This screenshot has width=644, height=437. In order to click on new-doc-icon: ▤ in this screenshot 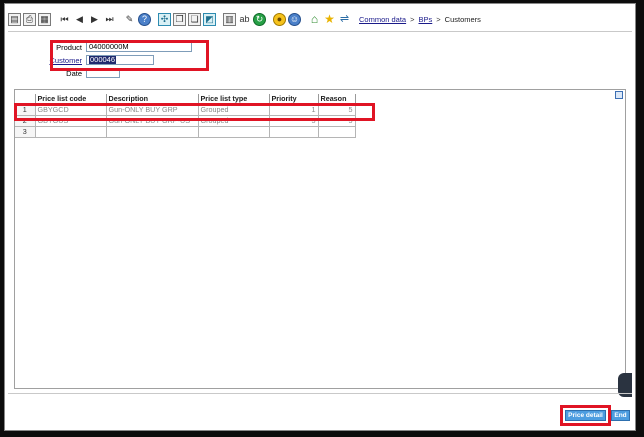, I will do `click(14, 19)`.